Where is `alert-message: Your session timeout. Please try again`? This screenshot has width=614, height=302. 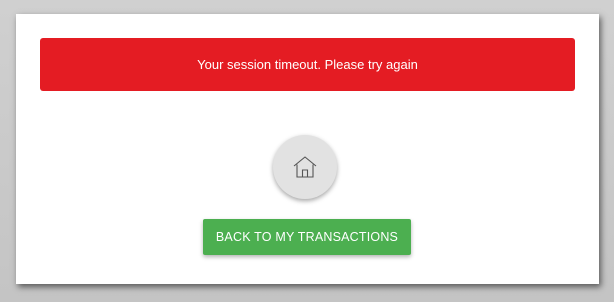 alert-message: Your session timeout. Please try again is located at coordinates (307, 64).